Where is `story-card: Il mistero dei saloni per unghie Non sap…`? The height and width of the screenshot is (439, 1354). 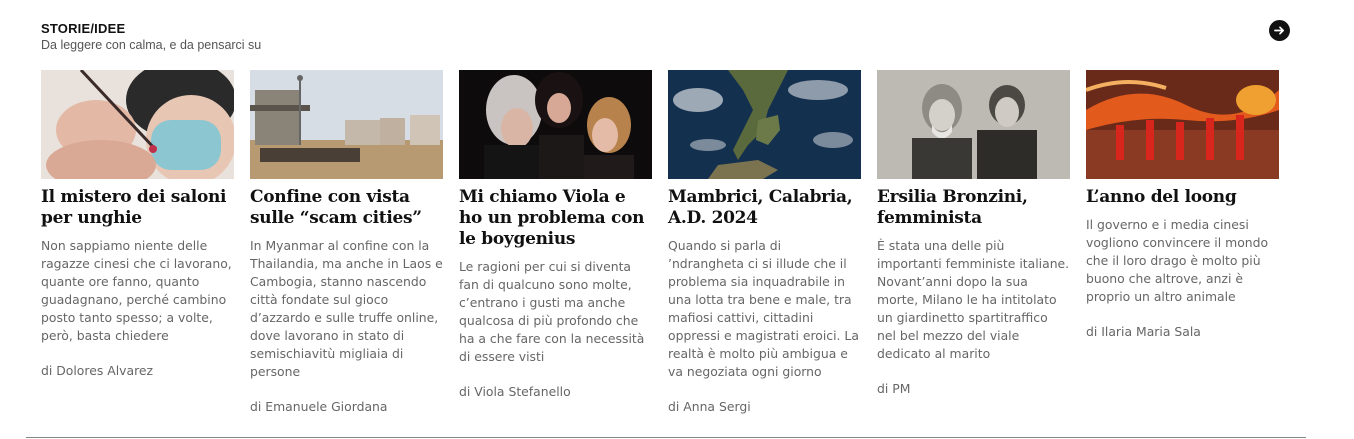
story-card: Il mistero dei saloni per unghie Non sap… is located at coordinates (137, 224).